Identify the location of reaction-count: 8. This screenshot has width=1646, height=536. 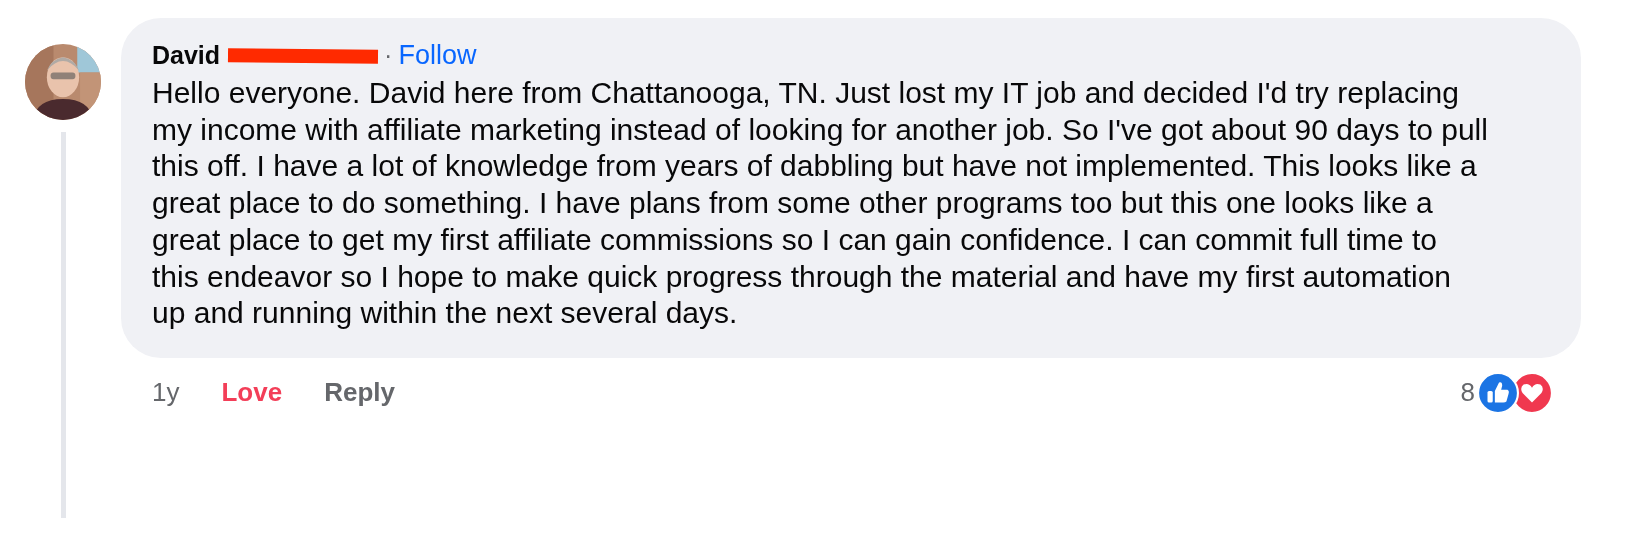
(1467, 393).